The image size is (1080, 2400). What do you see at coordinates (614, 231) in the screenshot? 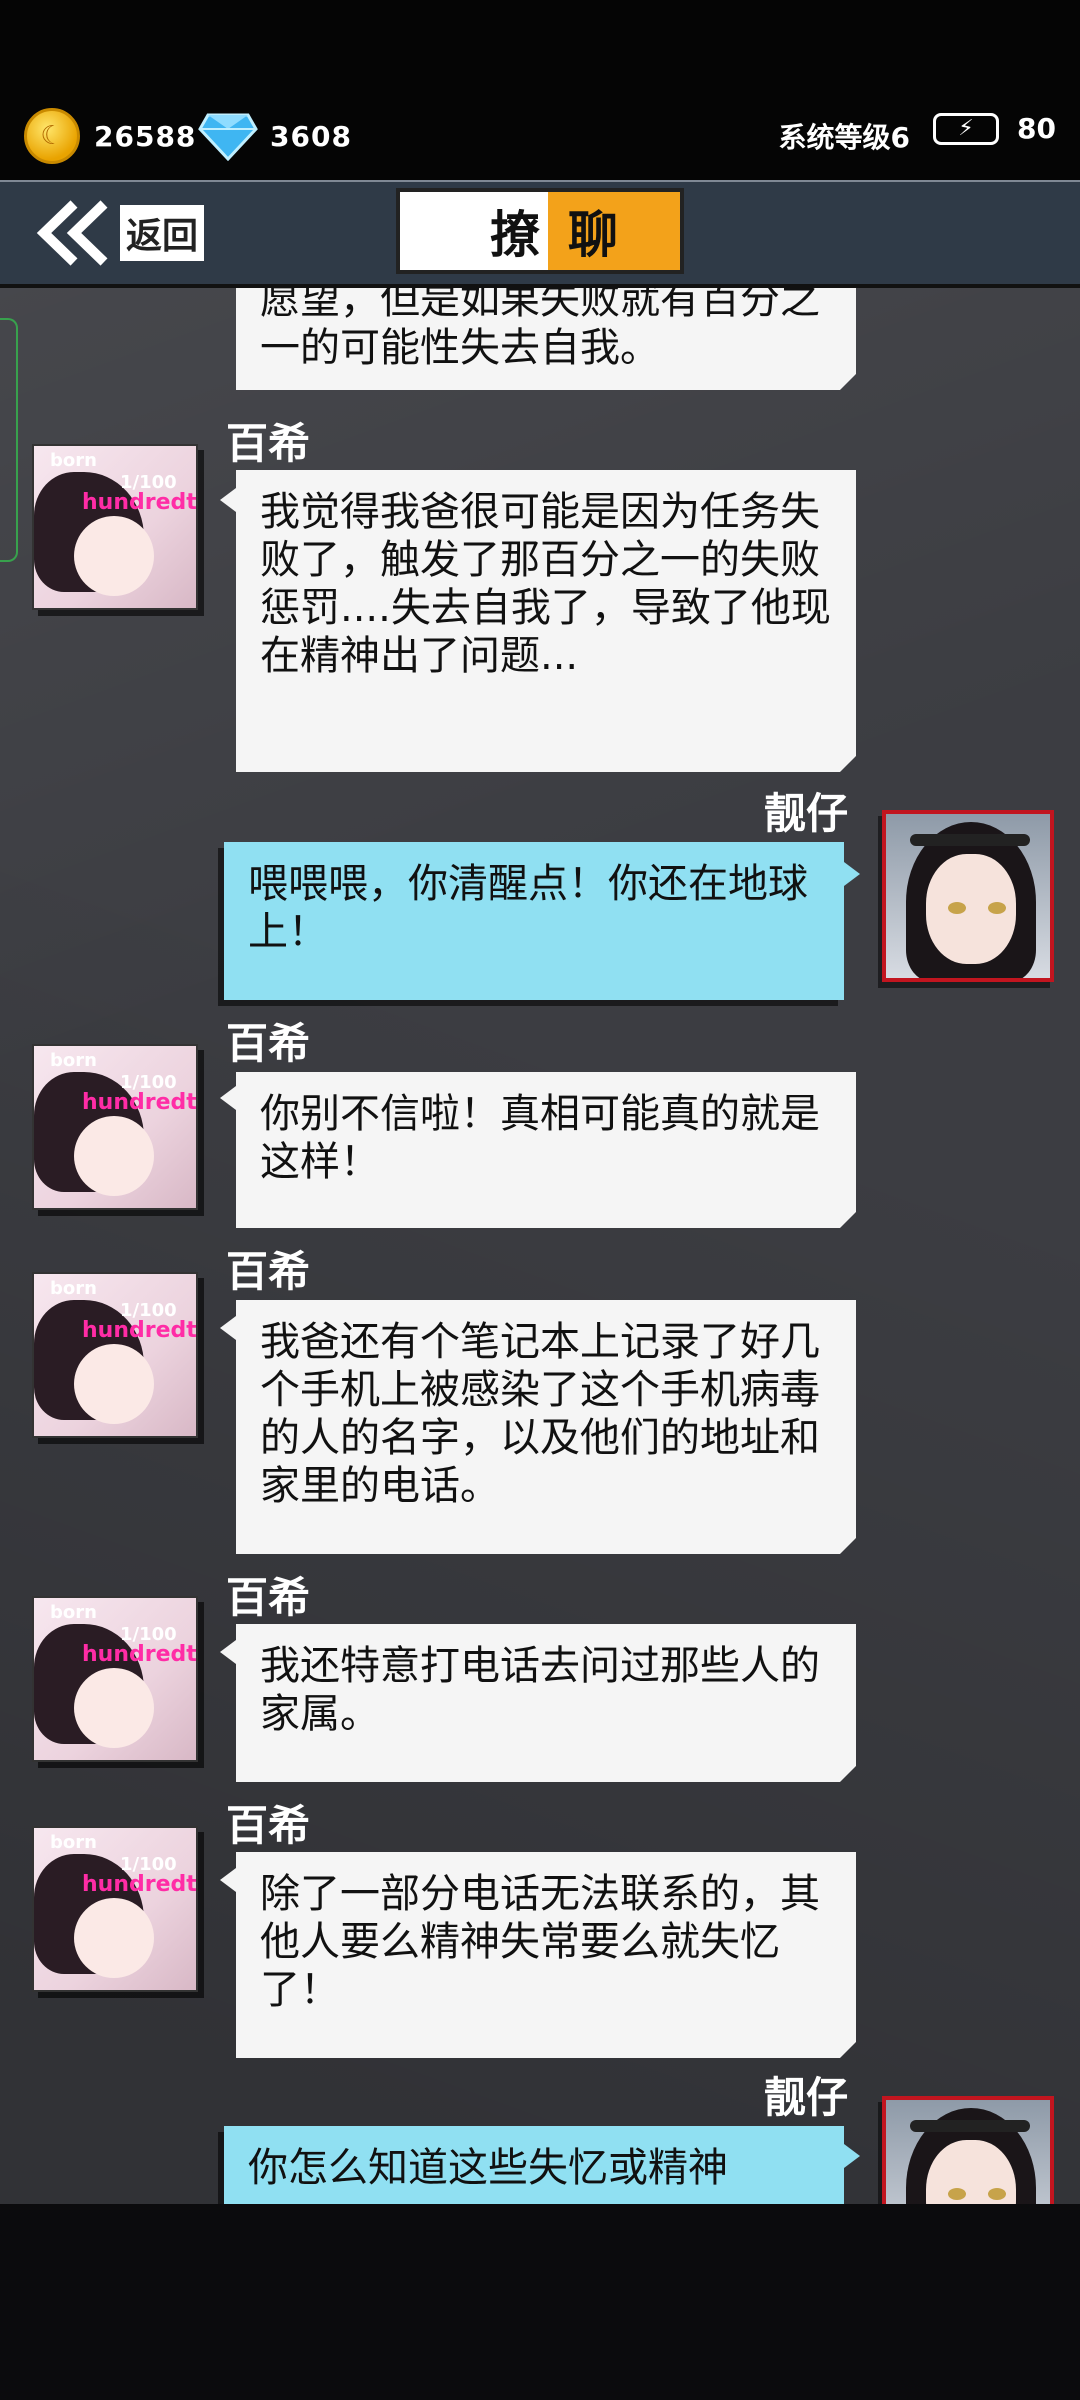
I see `title-right: 聊` at bounding box center [614, 231].